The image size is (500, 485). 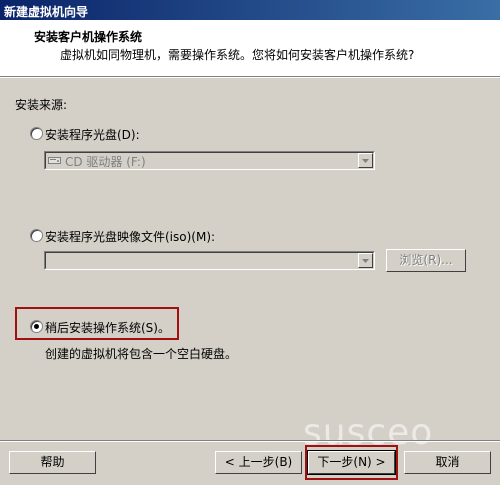 I want to click on header-title: 安装客户机操作系统, so click(x=88, y=37).